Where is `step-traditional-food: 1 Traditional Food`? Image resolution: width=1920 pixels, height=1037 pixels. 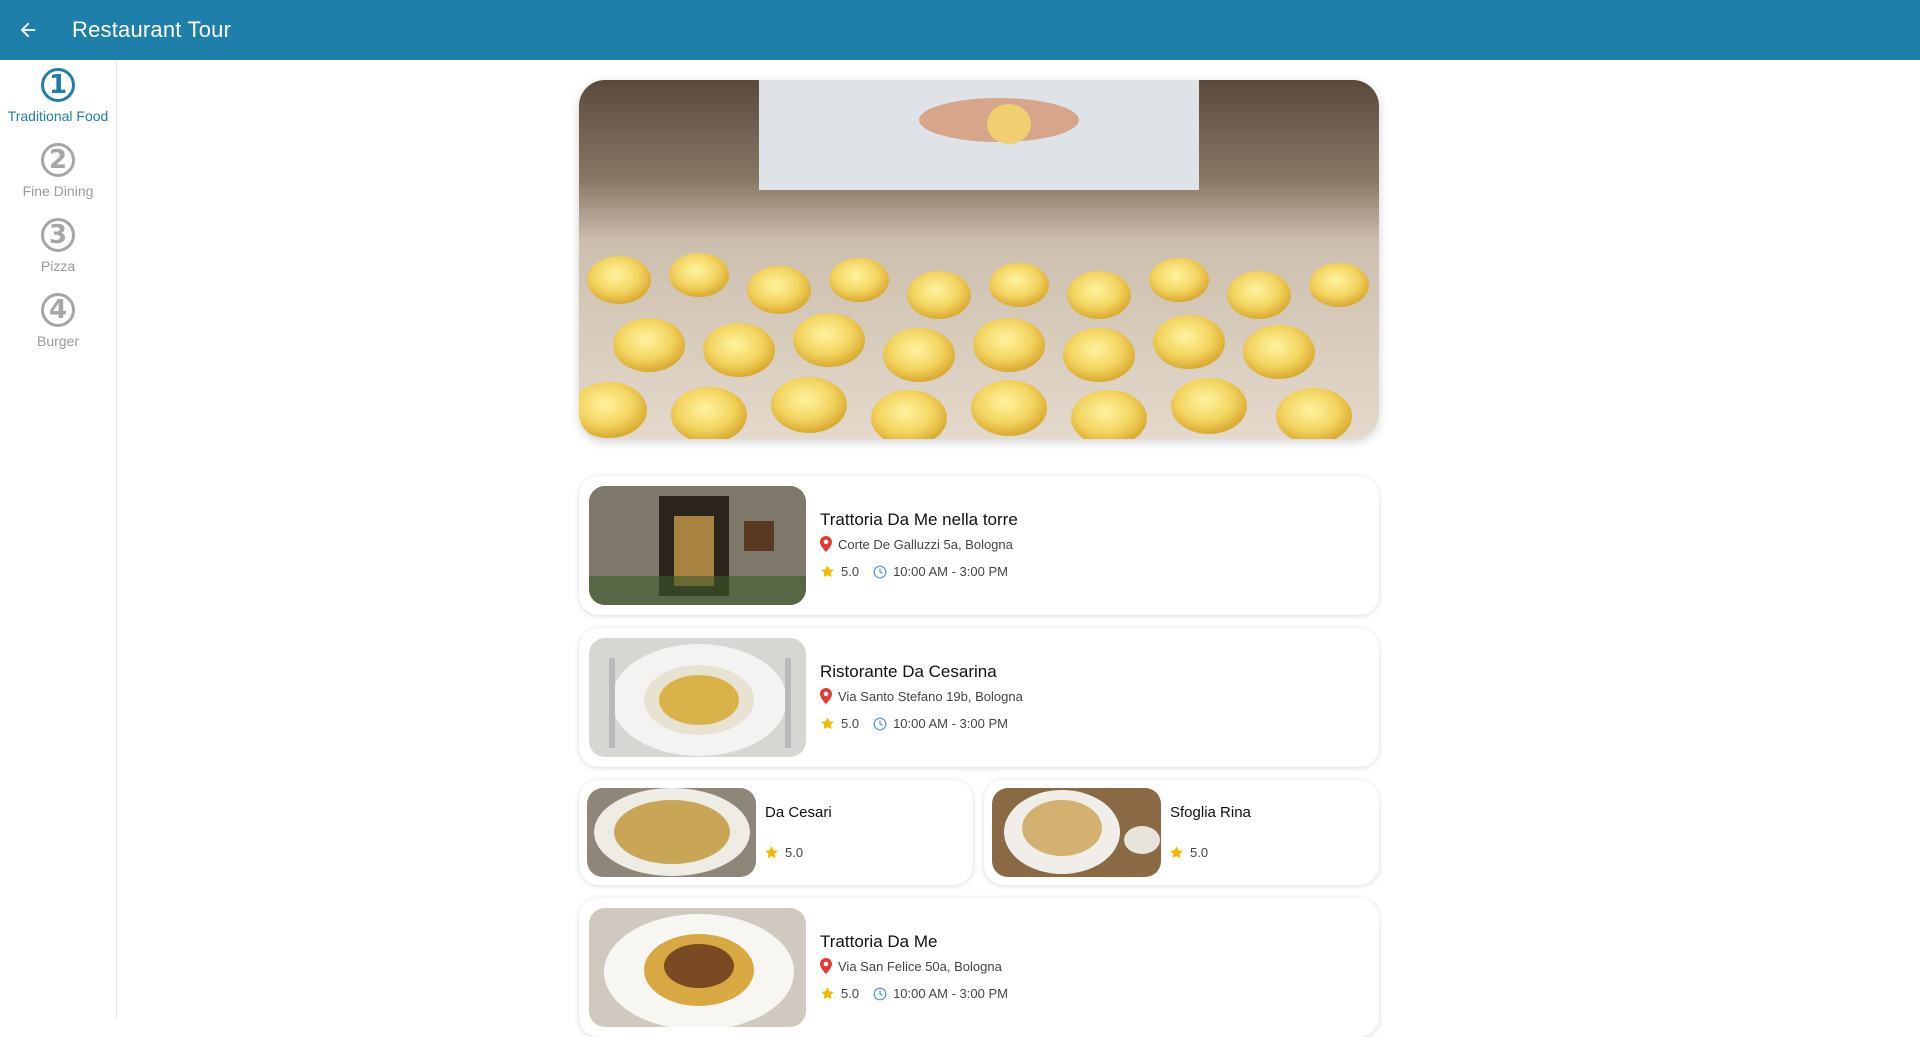
step-traditional-food: 1 Traditional Food is located at coordinates (58, 103).